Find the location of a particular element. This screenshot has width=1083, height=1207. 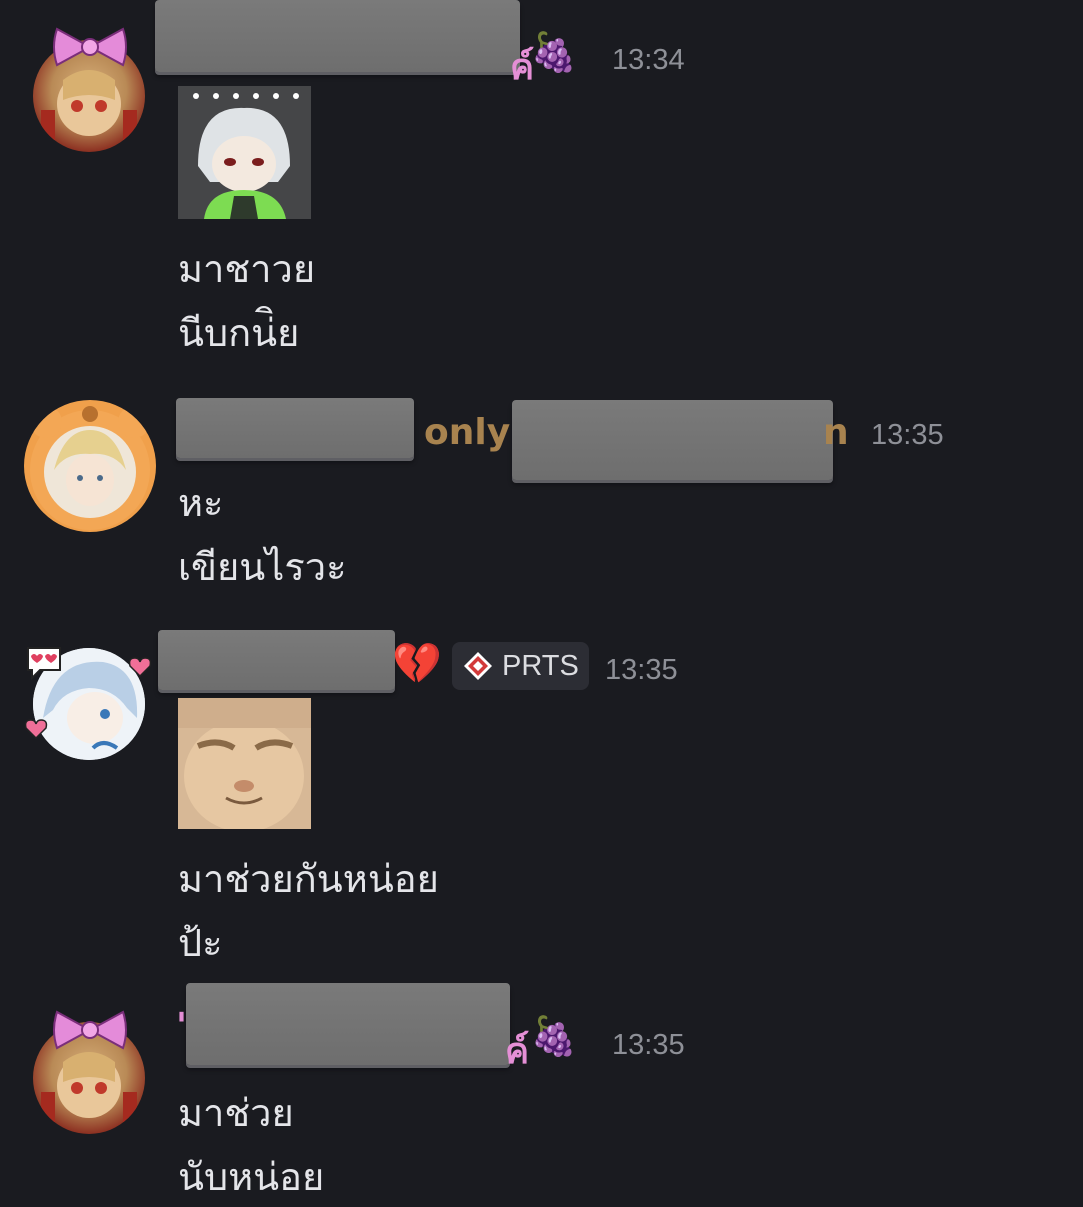

bear-donut-frame-icon is located at coordinates (90, 468).